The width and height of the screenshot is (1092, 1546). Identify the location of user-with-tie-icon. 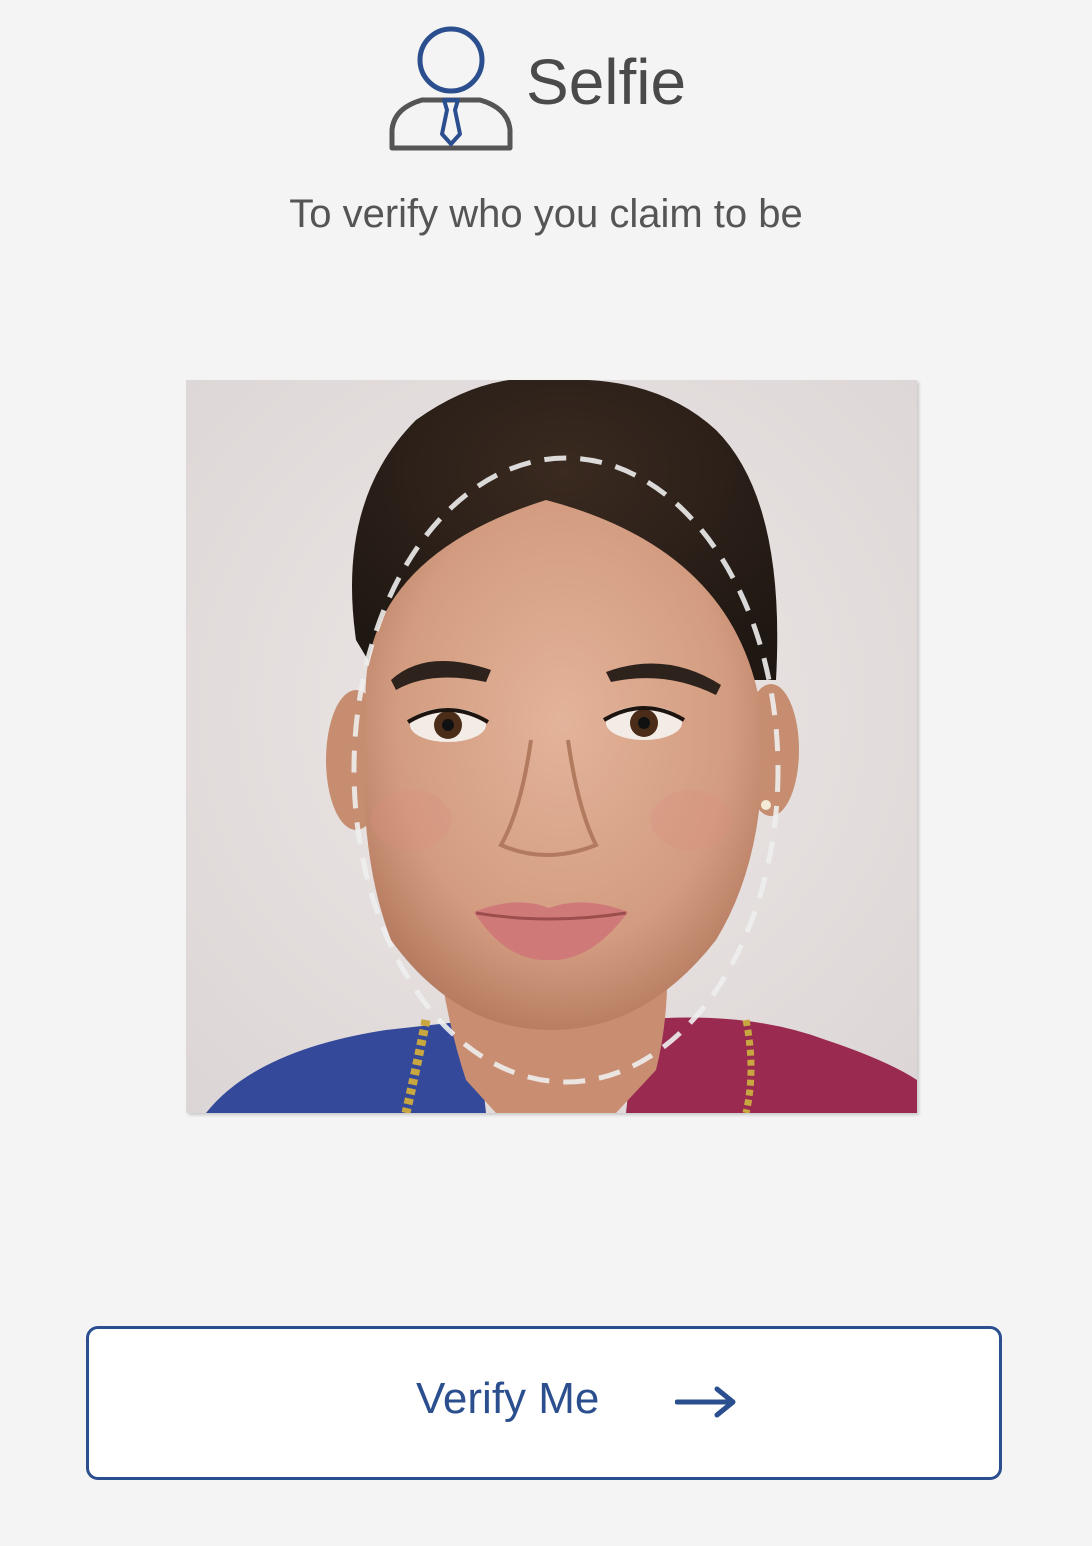
(451, 88).